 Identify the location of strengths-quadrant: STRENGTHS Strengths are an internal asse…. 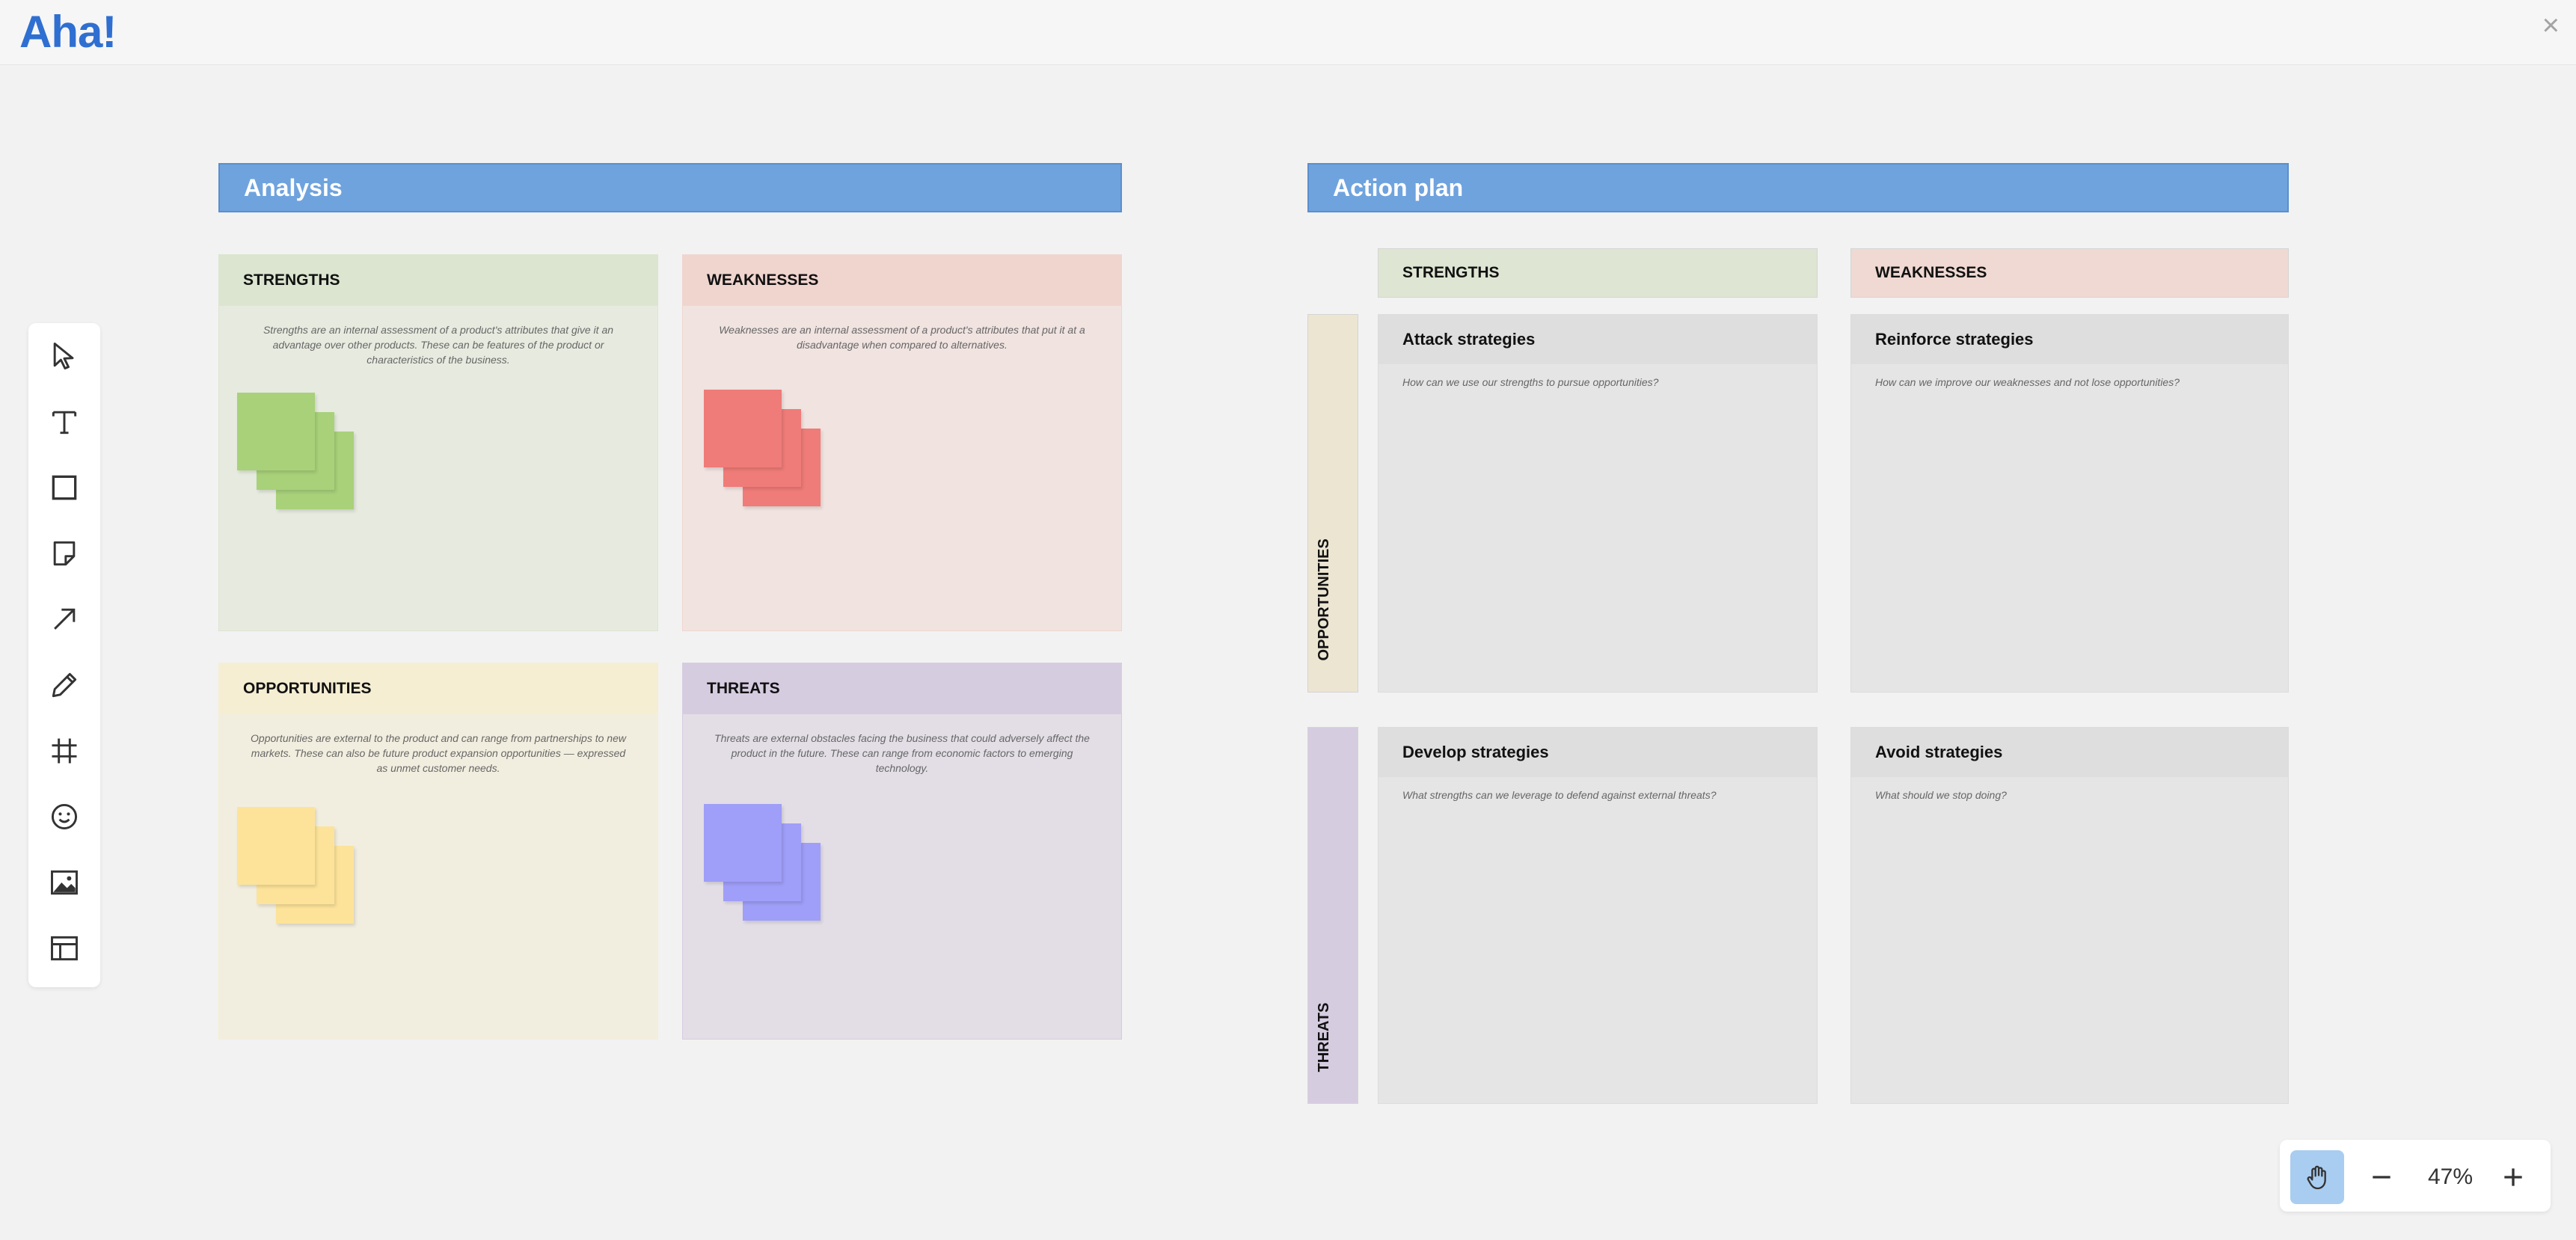
(438, 443).